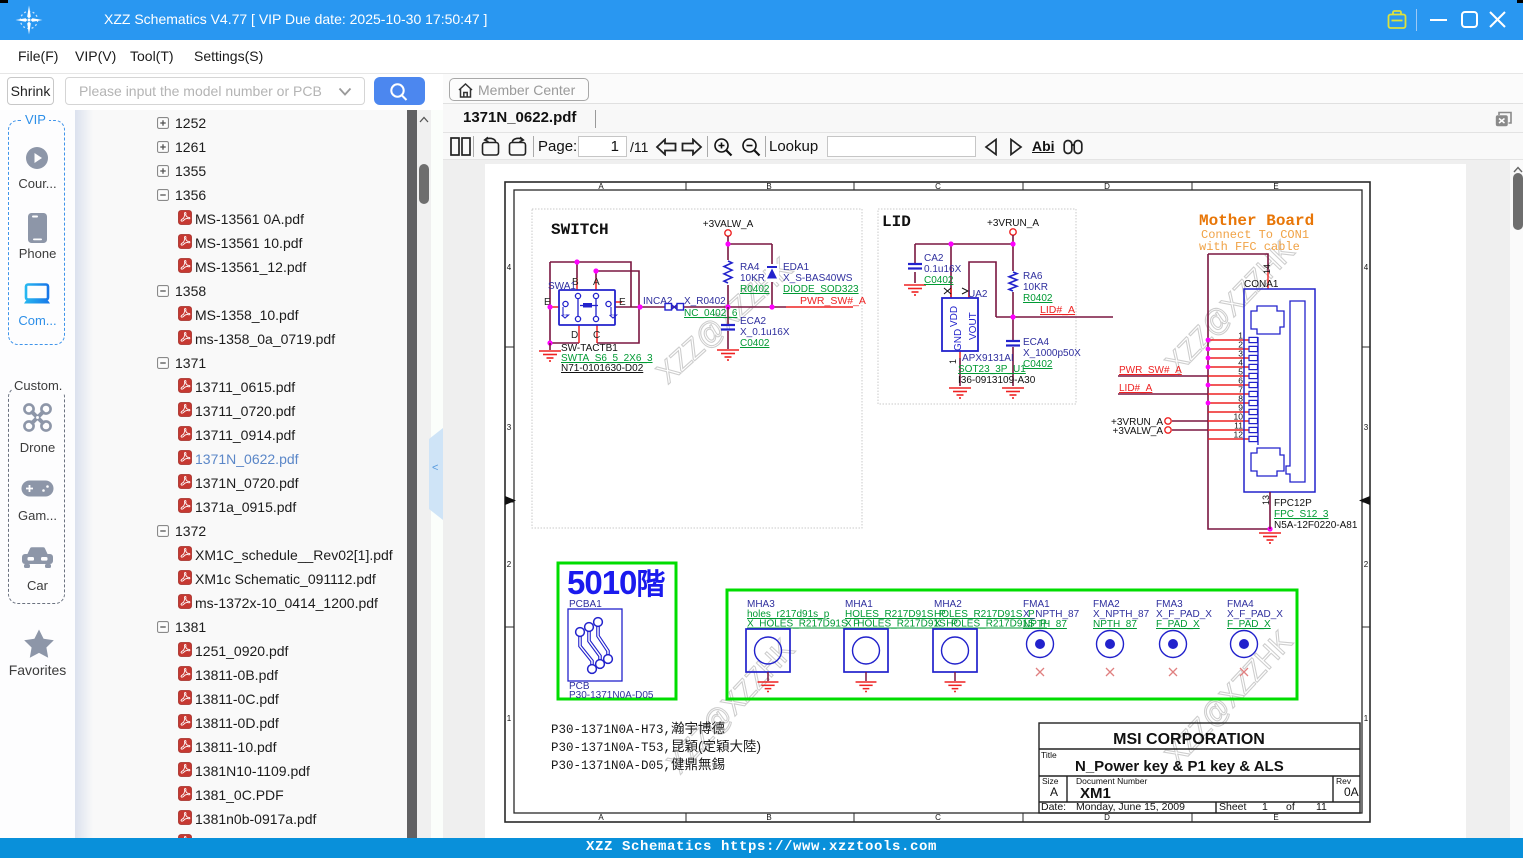  What do you see at coordinates (803, 624) in the screenshot?
I see `svg-text: X_HOLES_R217D91S_P` at bounding box center [803, 624].